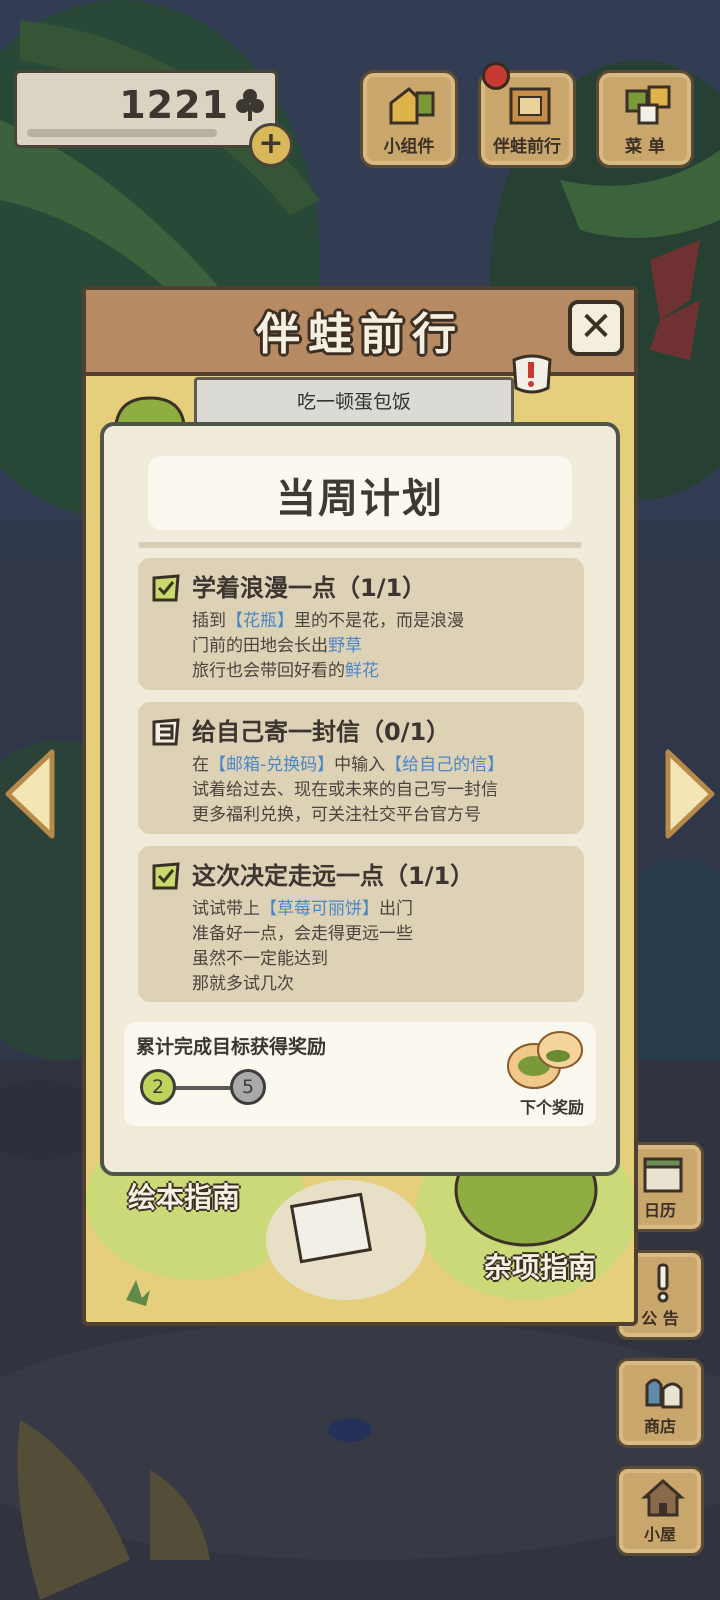 The height and width of the screenshot is (1600, 720). Describe the element at coordinates (445, 765) in the screenshot. I see `item-link: 【给自己的信】` at that location.